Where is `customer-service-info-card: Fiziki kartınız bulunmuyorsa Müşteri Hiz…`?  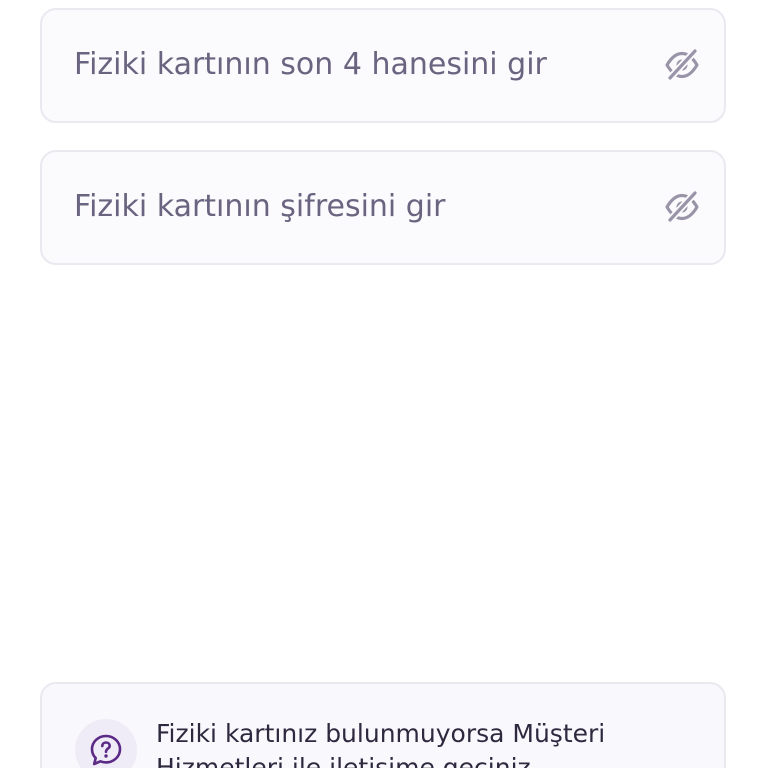 customer-service-info-card: Fiziki kartınız bulunmuyorsa Müşteri Hiz… is located at coordinates (383, 725).